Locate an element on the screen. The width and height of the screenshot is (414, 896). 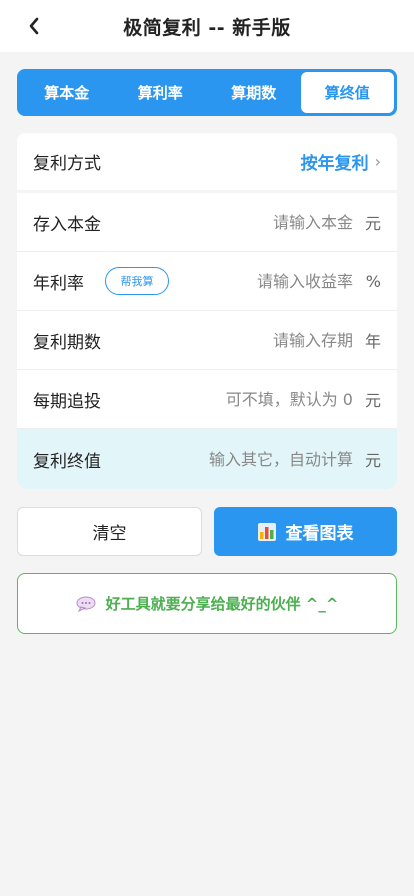
periods-input is located at coordinates (237, 340).